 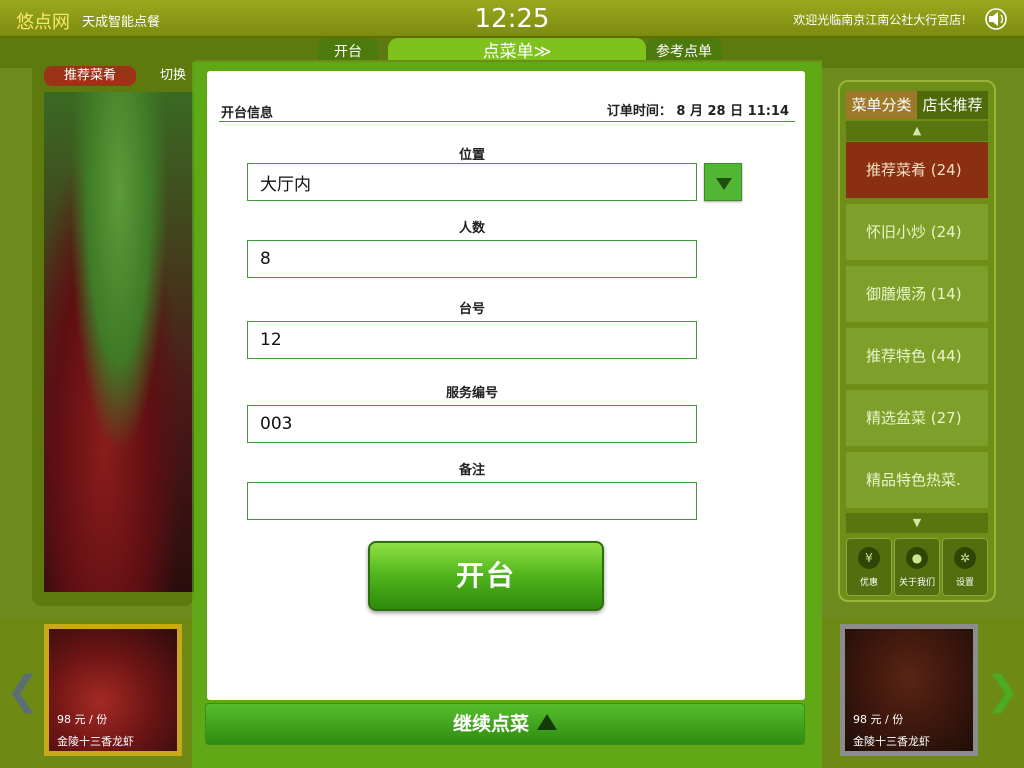 What do you see at coordinates (507, 121) in the screenshot?
I see `divider` at bounding box center [507, 121].